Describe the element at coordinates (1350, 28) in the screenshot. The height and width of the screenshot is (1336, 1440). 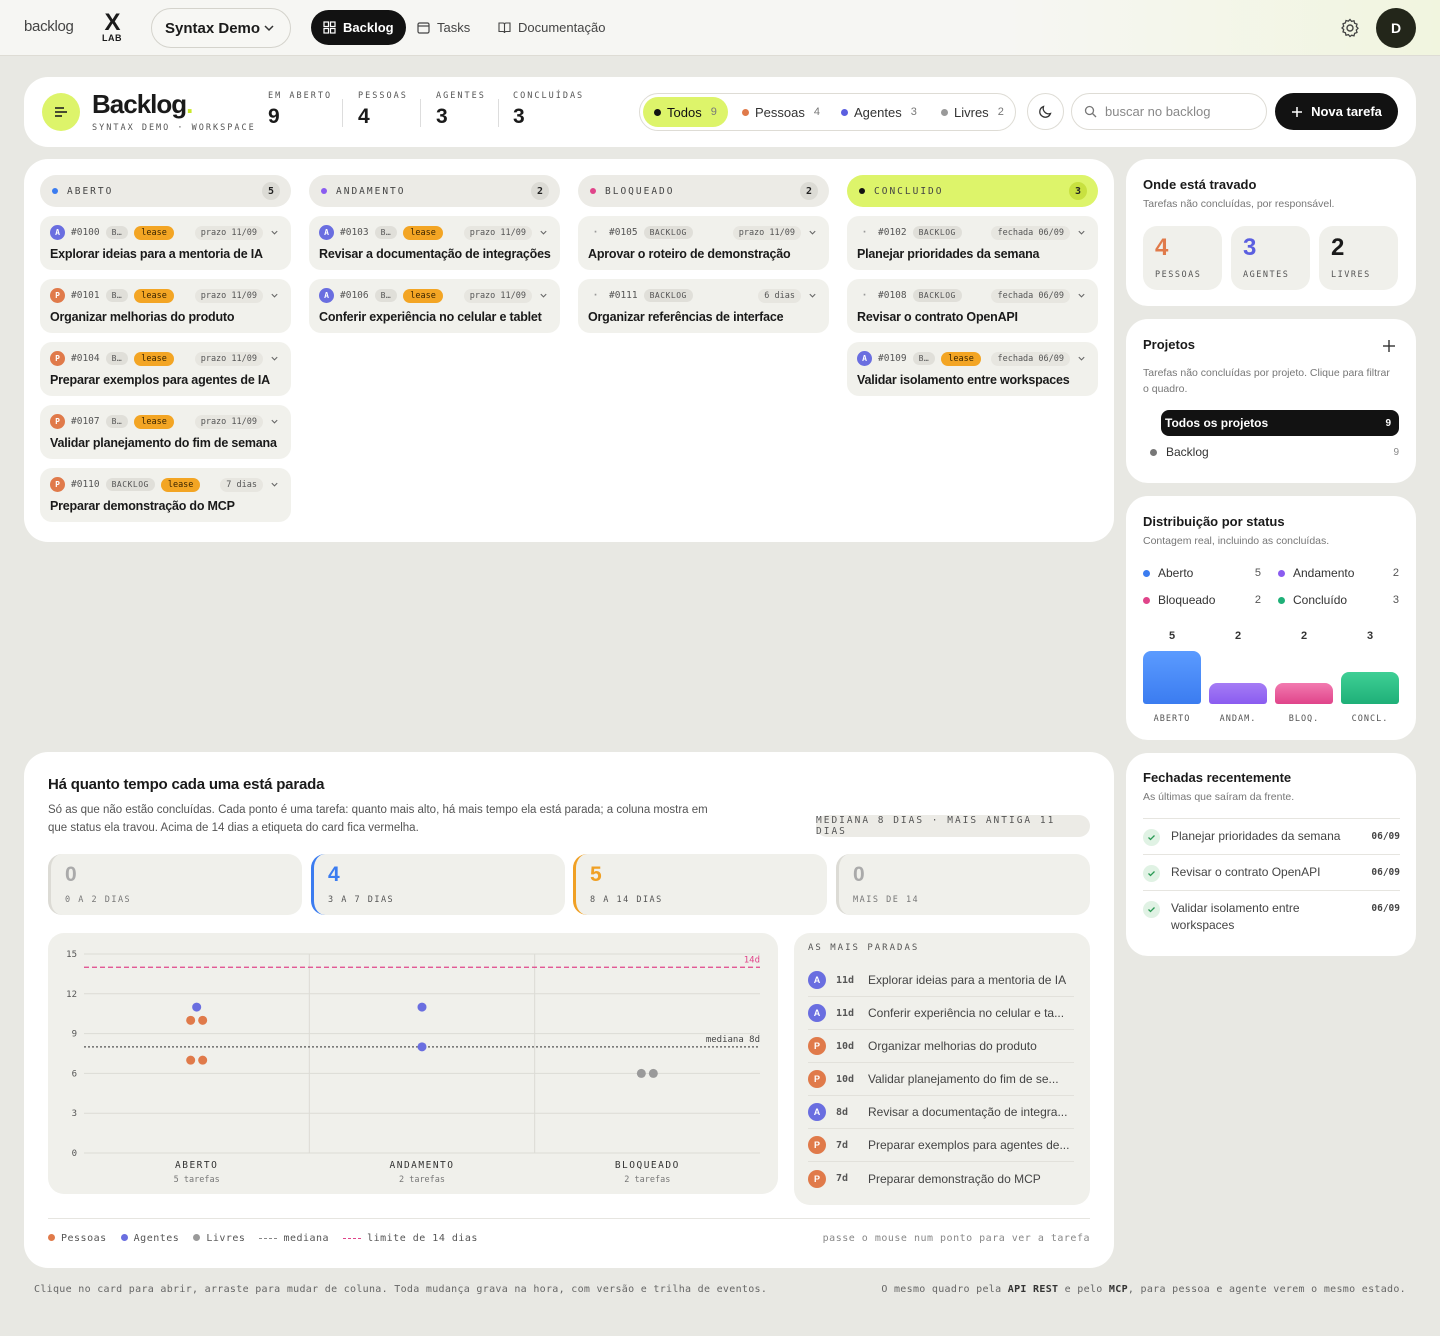
I see `gear-icon` at that location.